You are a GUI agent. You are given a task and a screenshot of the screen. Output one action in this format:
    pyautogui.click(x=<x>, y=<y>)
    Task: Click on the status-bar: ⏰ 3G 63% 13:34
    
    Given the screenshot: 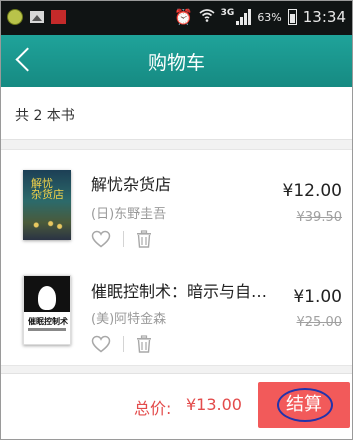 What is the action you would take?
    pyautogui.click(x=176, y=18)
    